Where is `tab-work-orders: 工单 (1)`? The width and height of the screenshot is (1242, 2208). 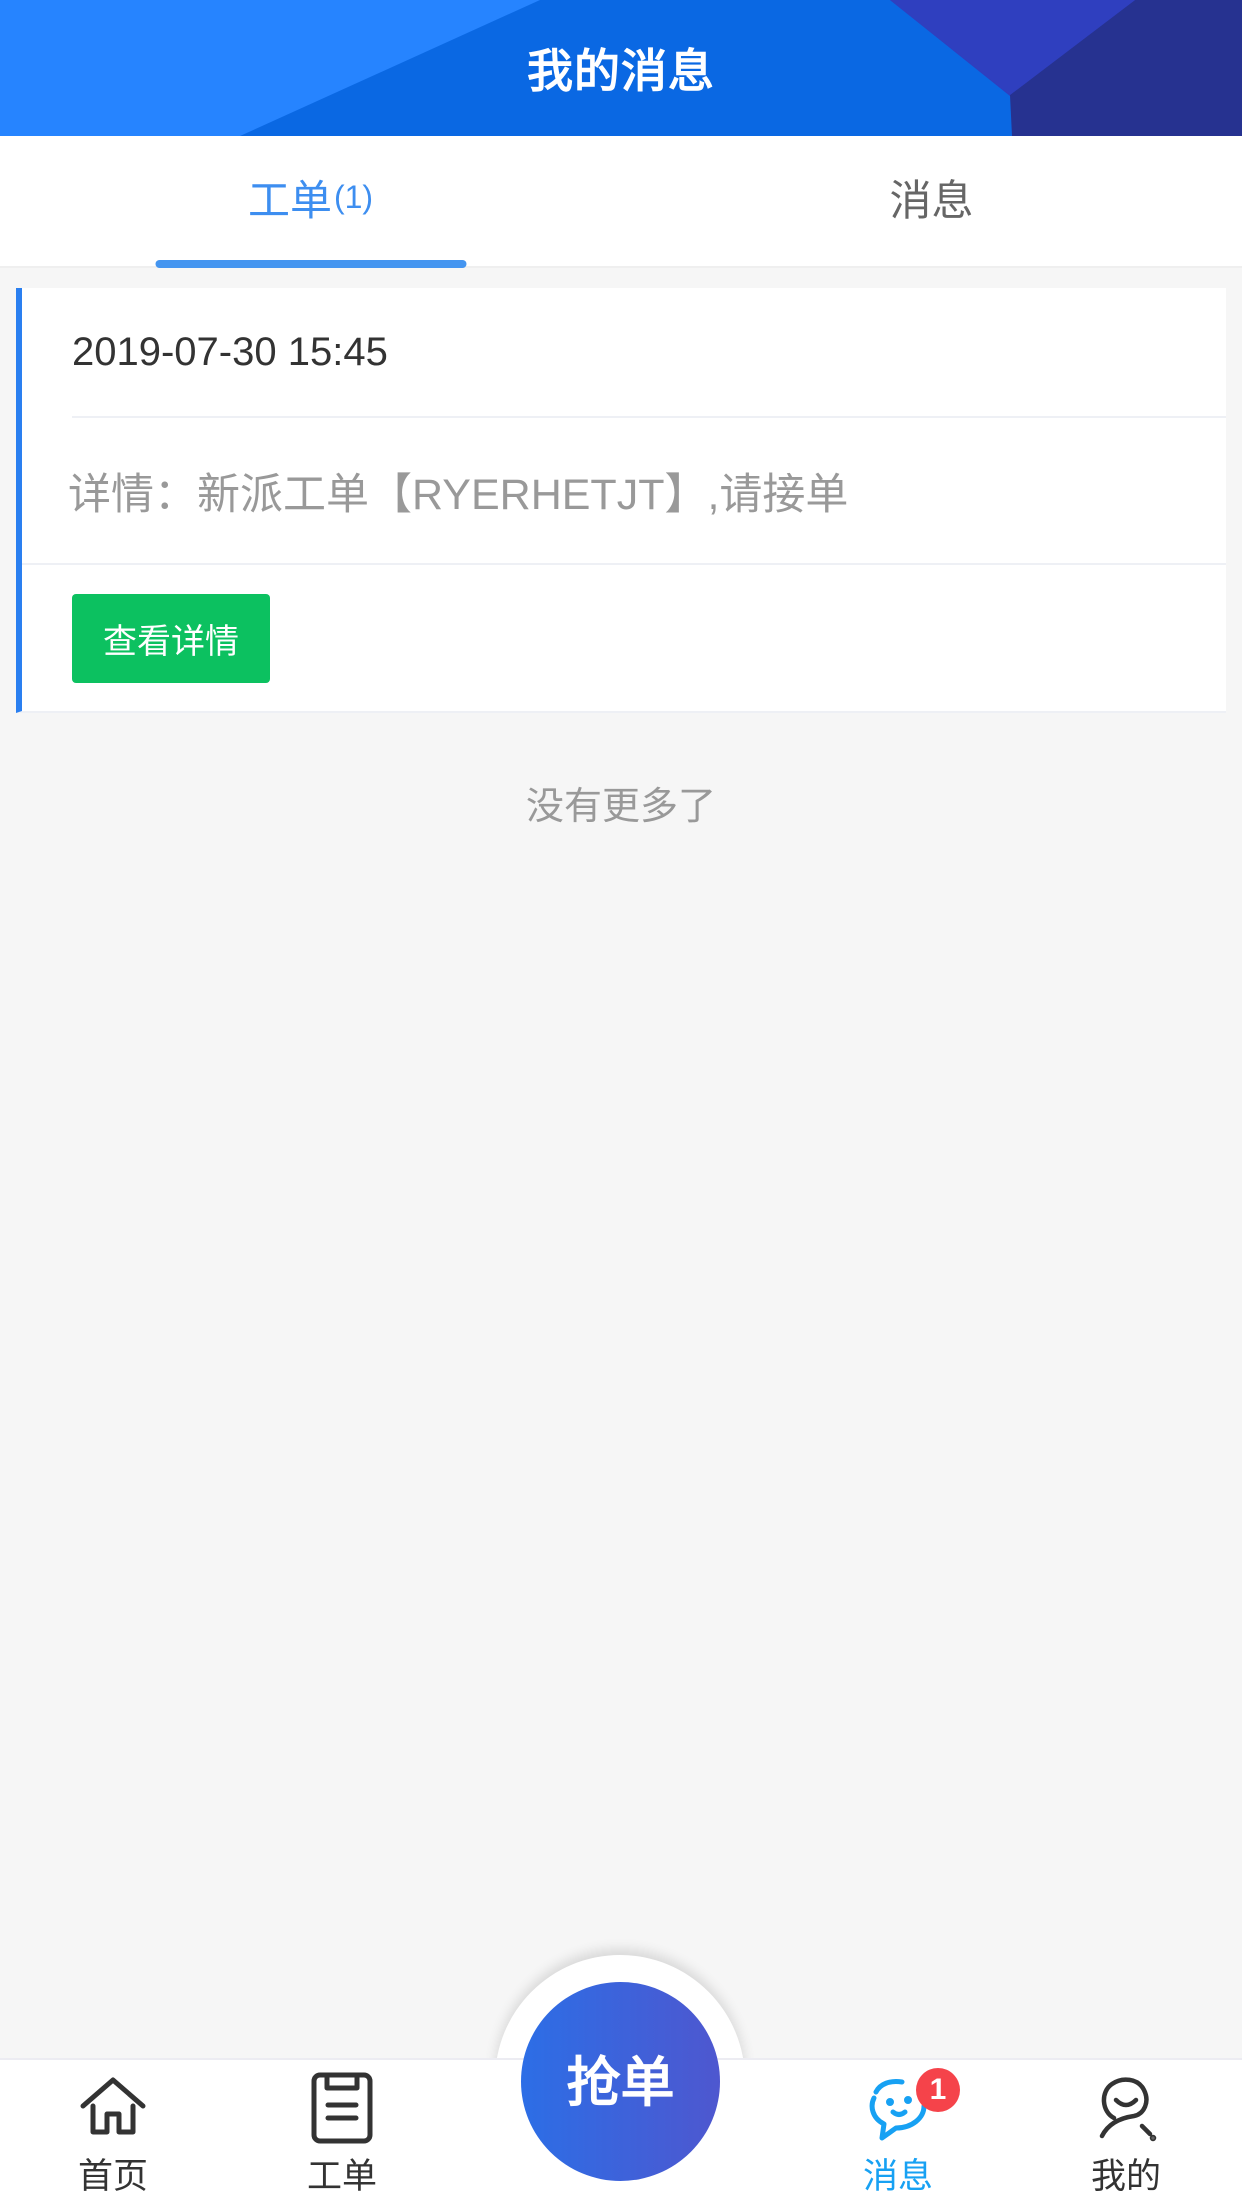
tab-work-orders: 工单 (1) is located at coordinates (310, 202).